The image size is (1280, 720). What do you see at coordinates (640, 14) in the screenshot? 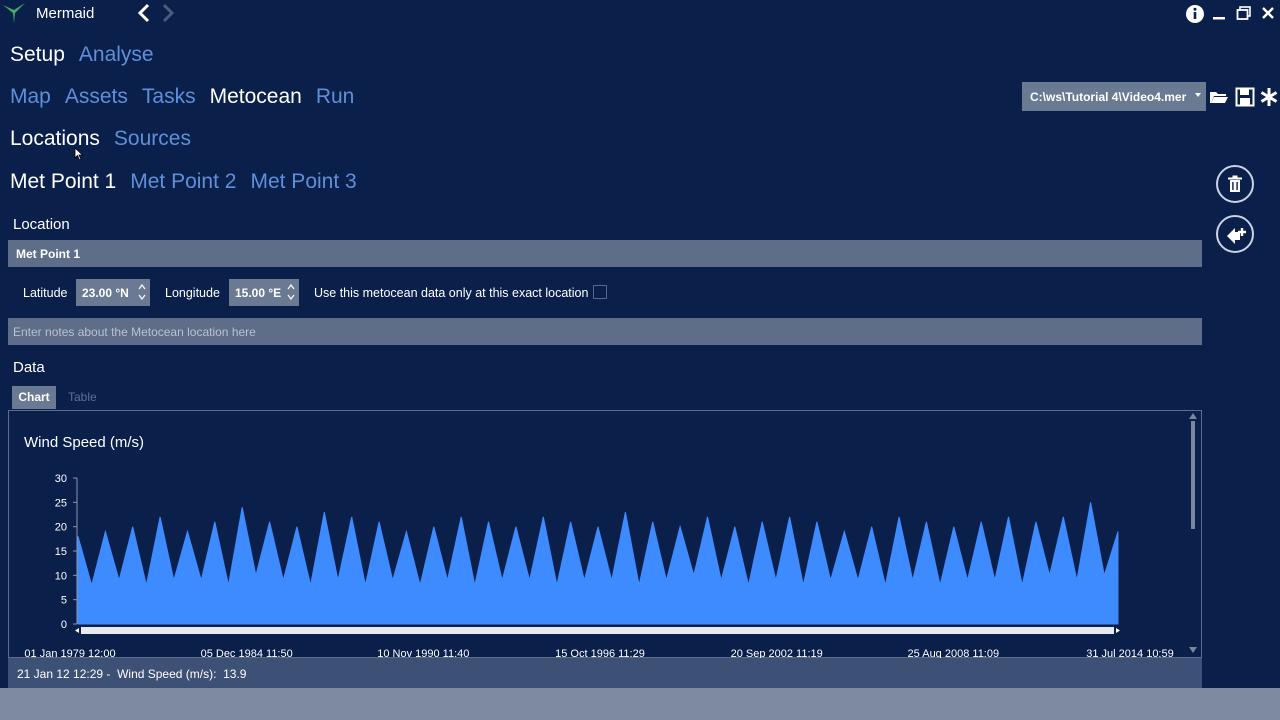
I see `title-bar` at bounding box center [640, 14].